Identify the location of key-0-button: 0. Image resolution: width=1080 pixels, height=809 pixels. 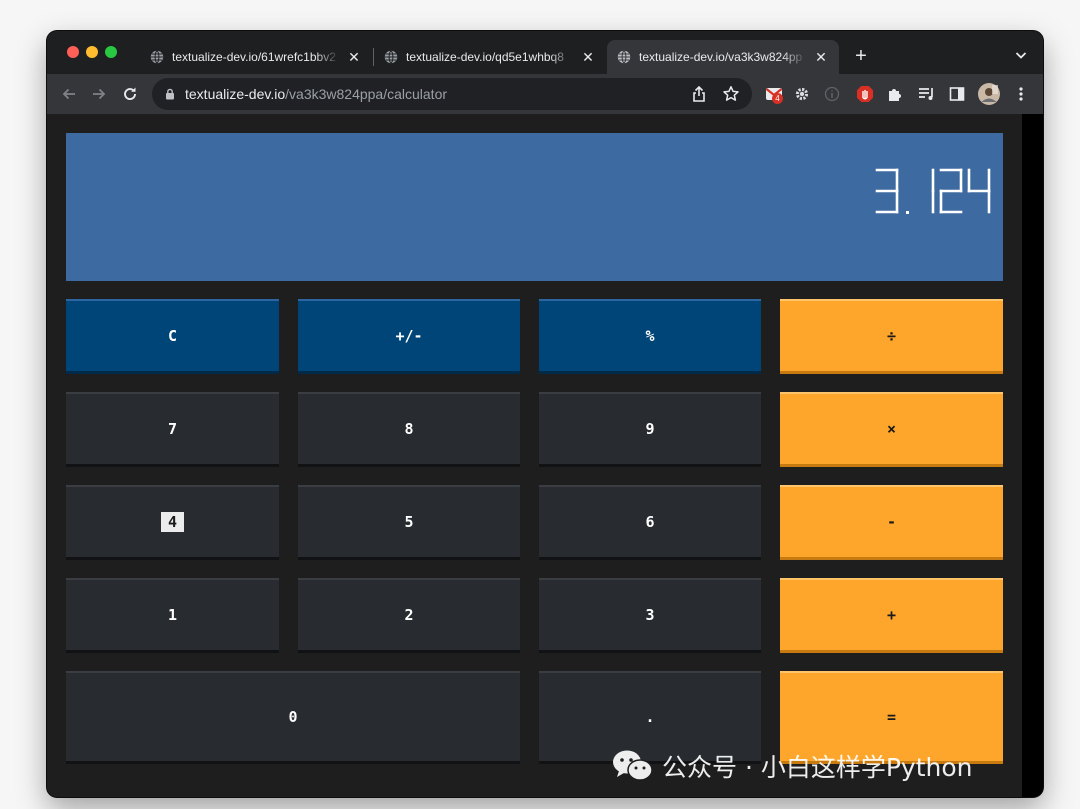
(293, 717).